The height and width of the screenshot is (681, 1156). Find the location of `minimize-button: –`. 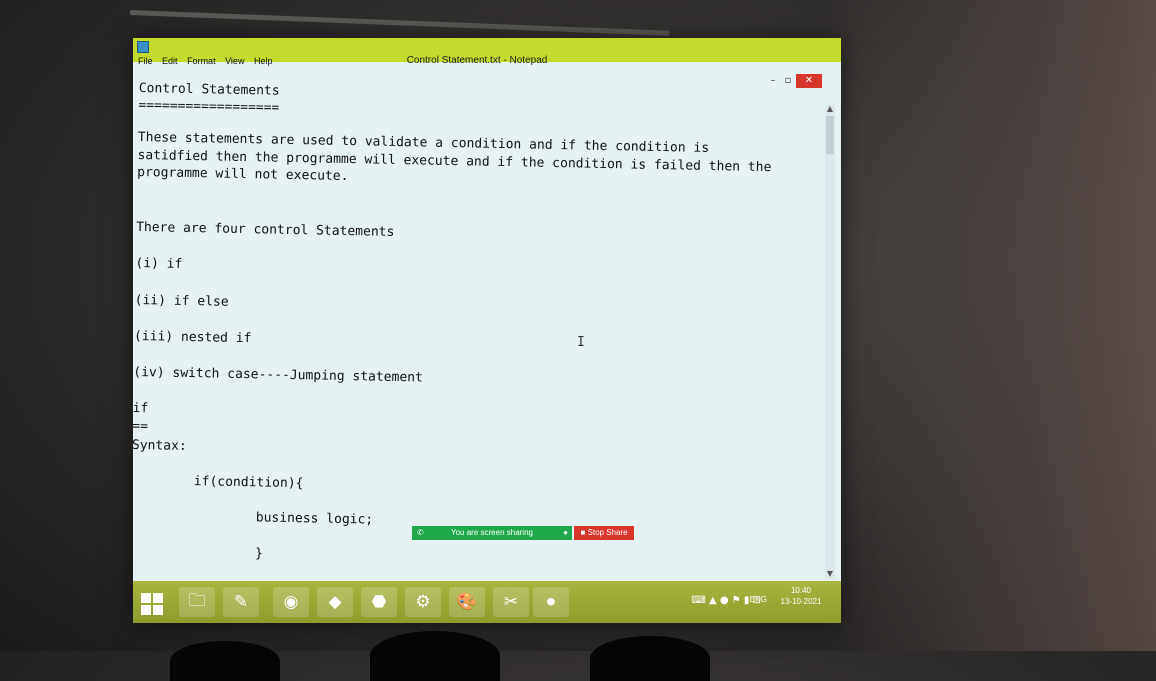

minimize-button: – is located at coordinates (773, 81).